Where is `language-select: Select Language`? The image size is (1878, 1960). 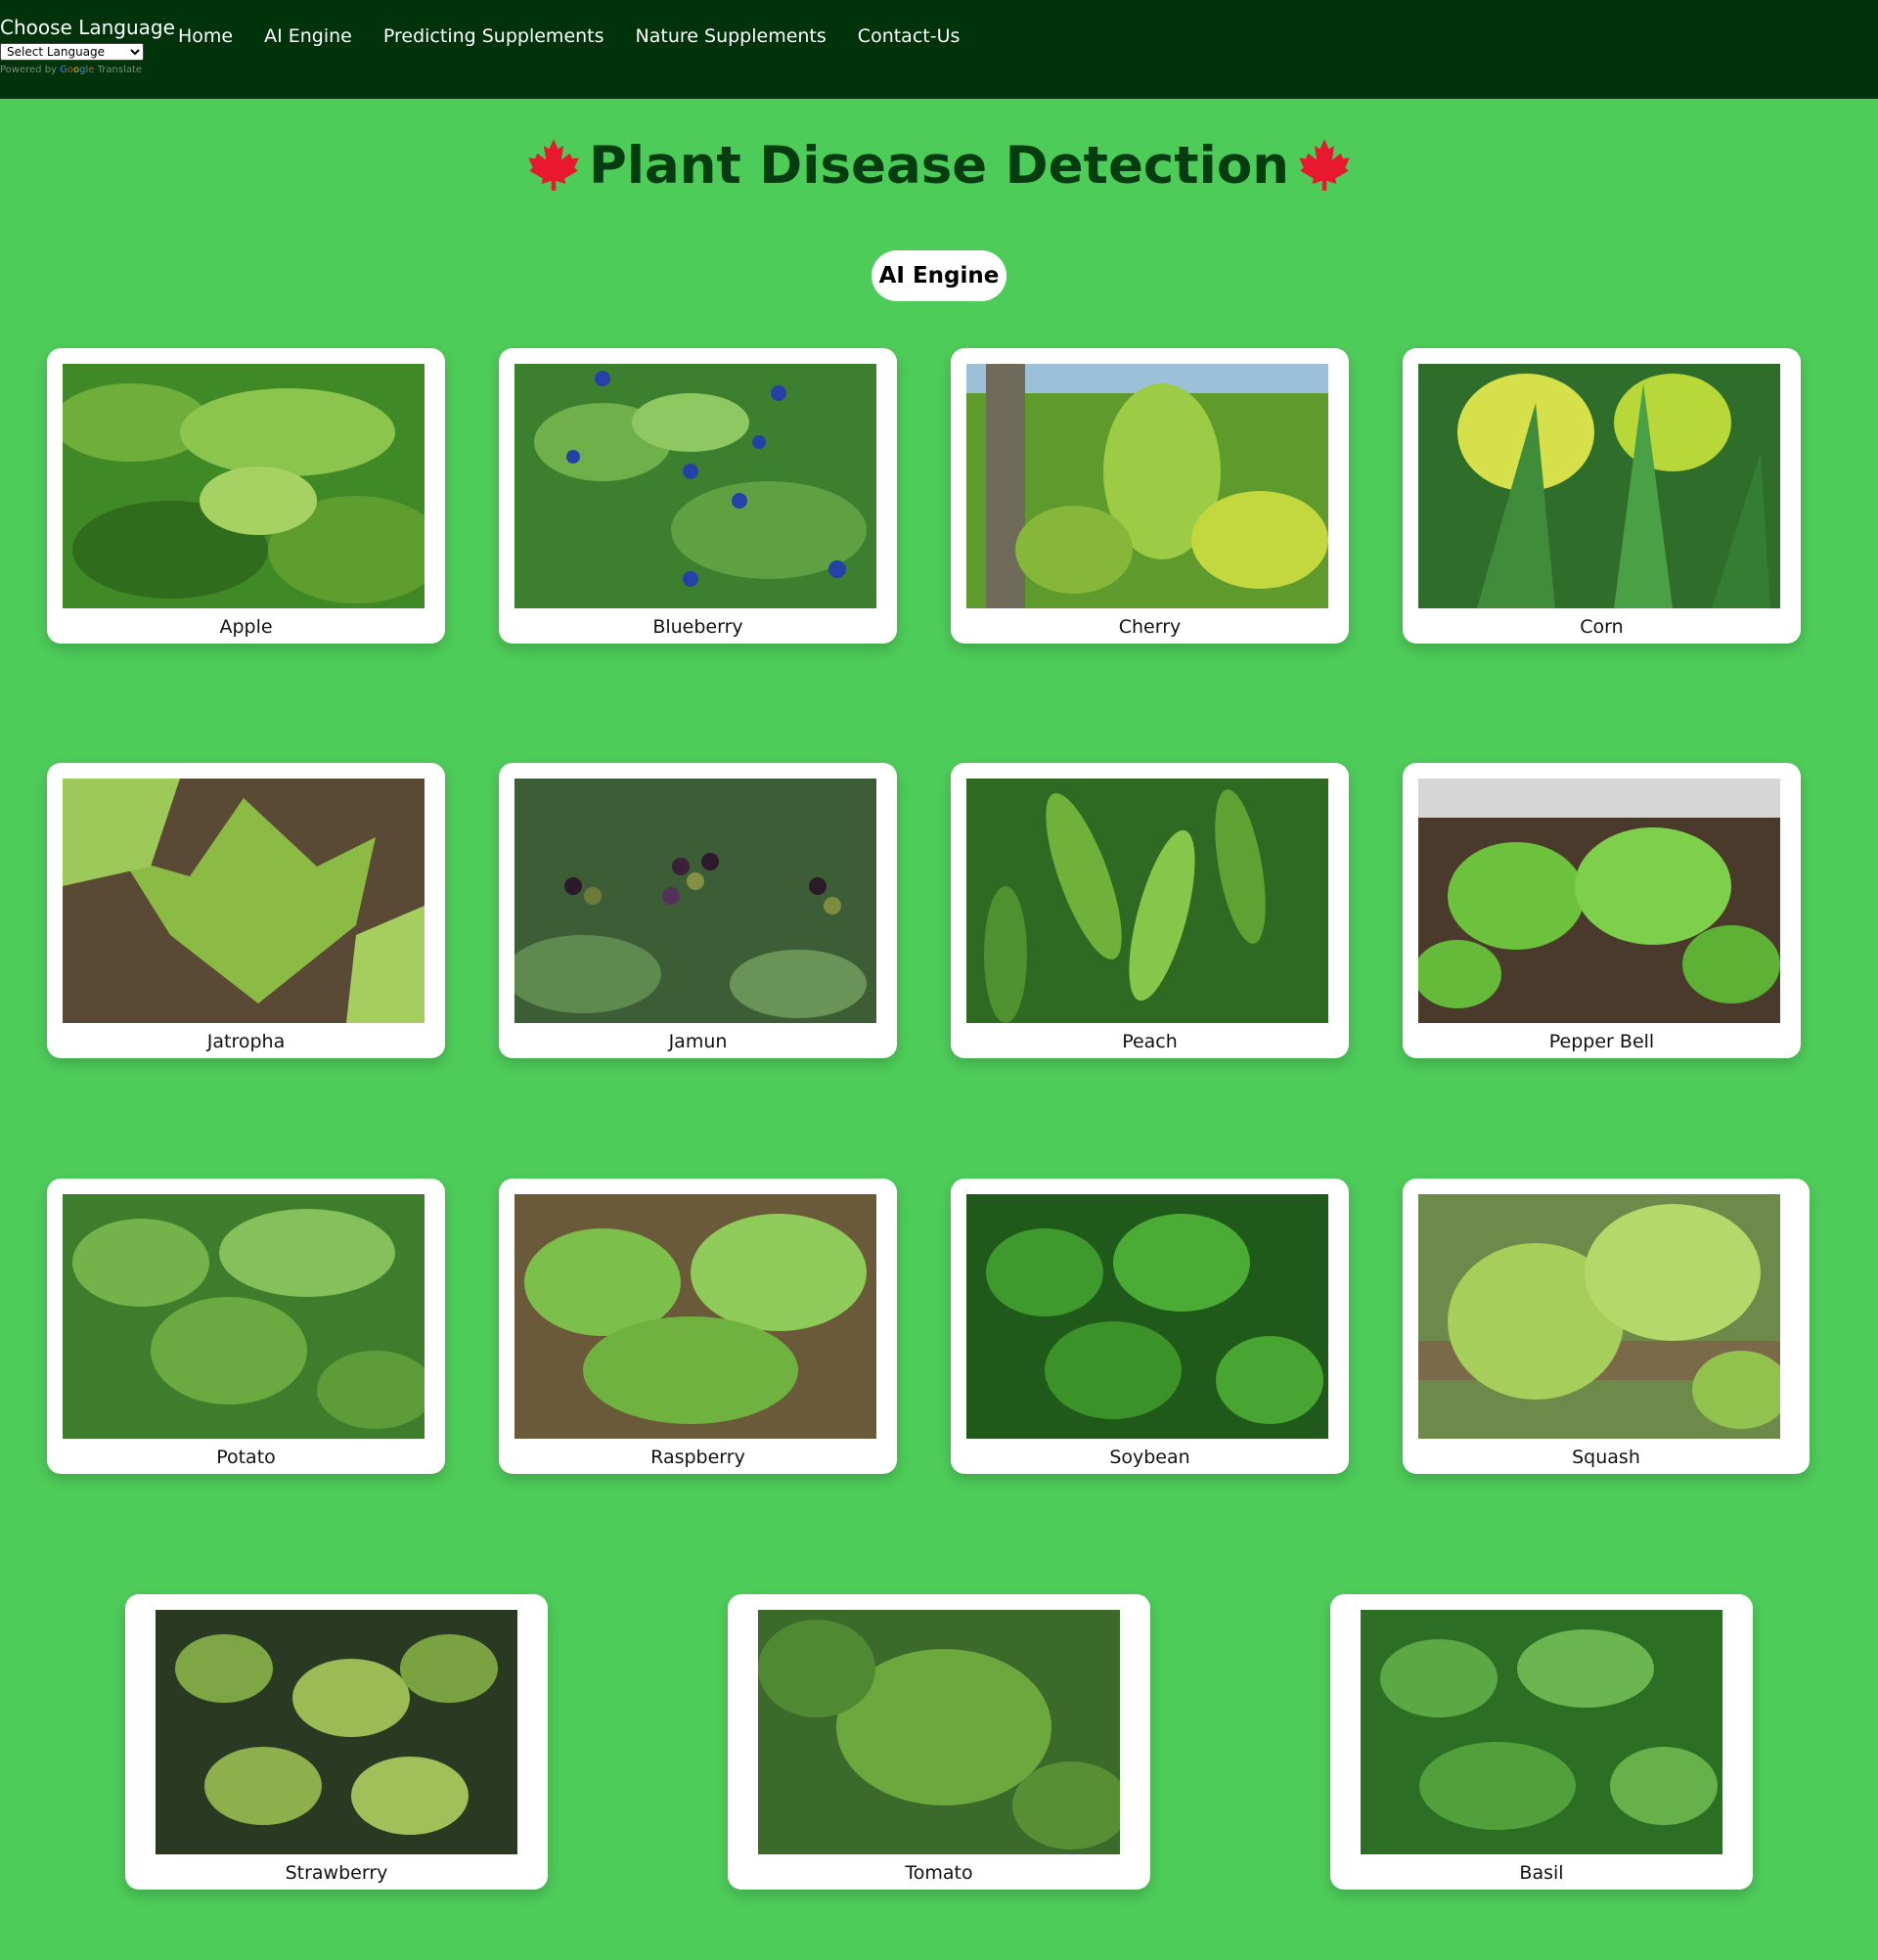 language-select: Select Language is located at coordinates (72, 52).